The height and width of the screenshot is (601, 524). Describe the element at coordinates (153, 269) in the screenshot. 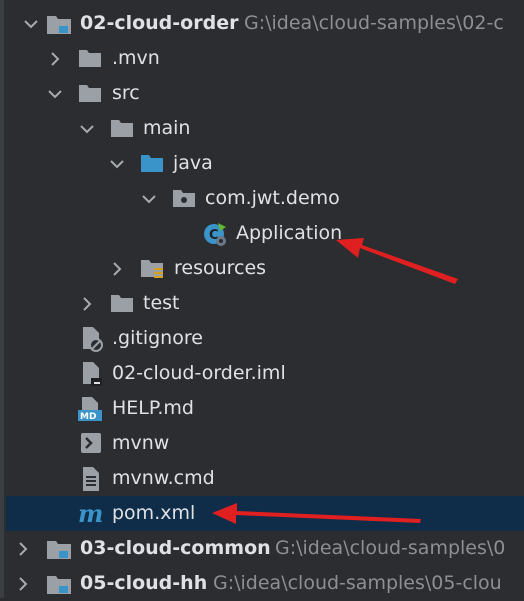

I see `resources-folder-icon` at that location.